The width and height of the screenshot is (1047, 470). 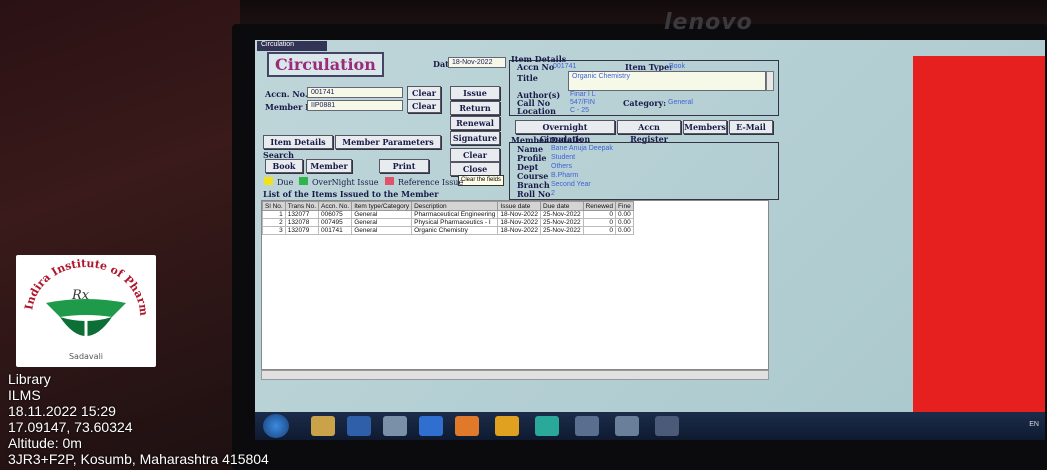 What do you see at coordinates (274, 214) in the screenshot?
I see `table-cell: 1` at bounding box center [274, 214].